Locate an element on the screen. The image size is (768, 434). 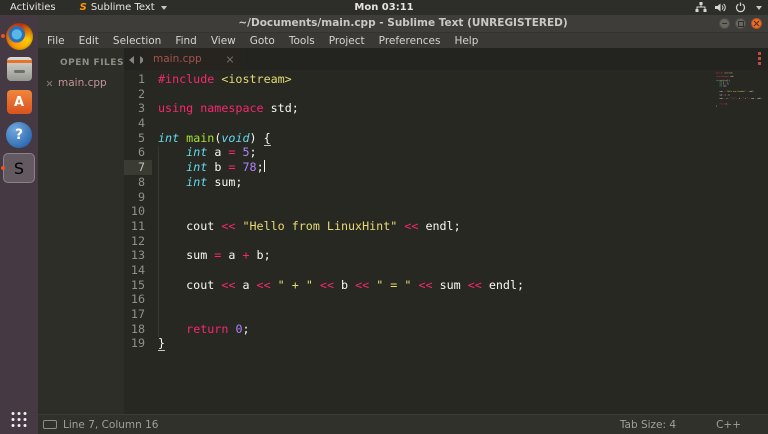
dock-item-ubuntu-software: A is located at coordinates (19, 102).